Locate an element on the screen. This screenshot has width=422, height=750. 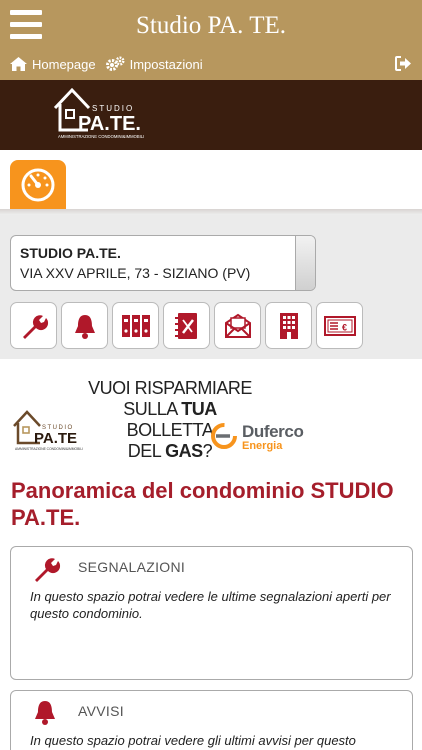
payments-button: € is located at coordinates (339, 325).